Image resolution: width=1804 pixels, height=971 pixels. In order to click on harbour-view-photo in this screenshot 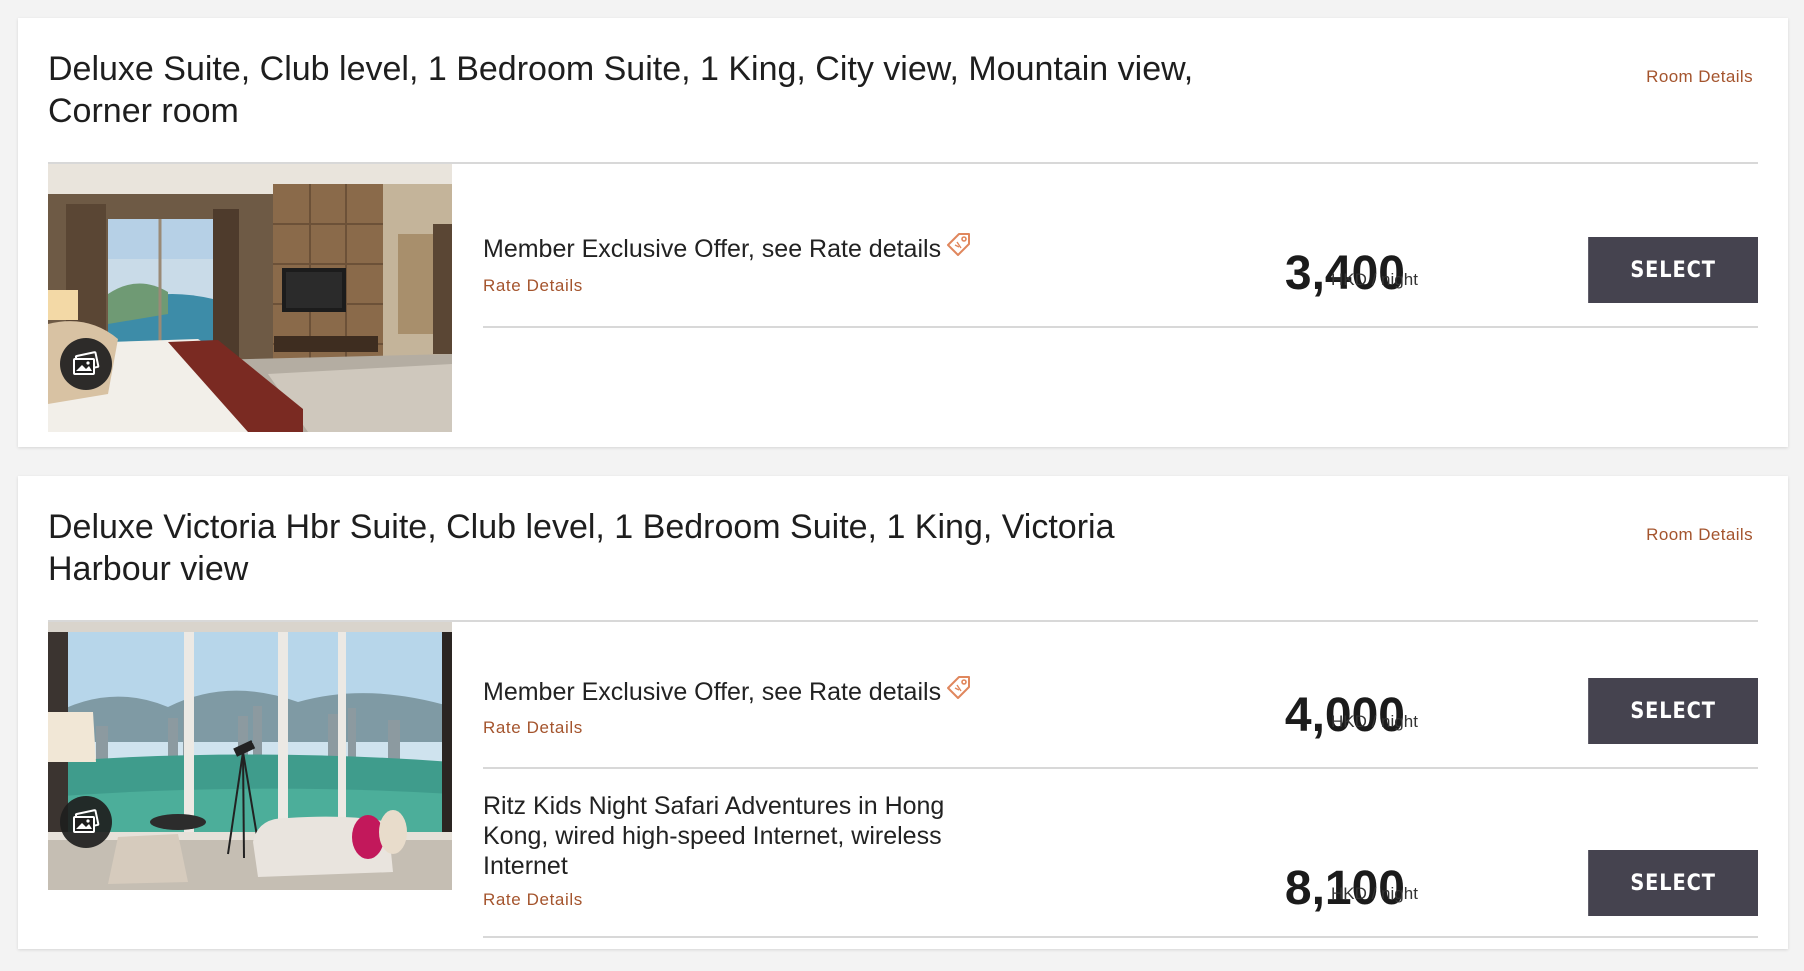, I will do `click(250, 756)`.